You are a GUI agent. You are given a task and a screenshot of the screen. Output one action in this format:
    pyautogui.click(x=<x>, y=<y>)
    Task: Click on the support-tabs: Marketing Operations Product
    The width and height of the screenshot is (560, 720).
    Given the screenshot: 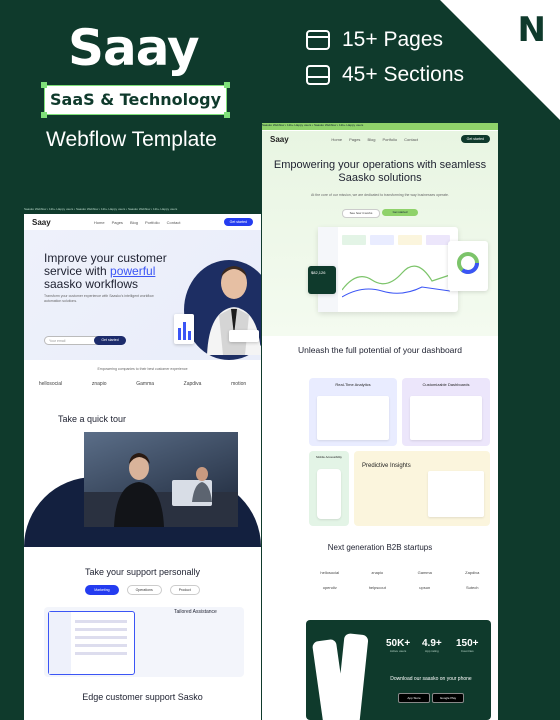 What is the action you would take?
    pyautogui.click(x=142, y=590)
    